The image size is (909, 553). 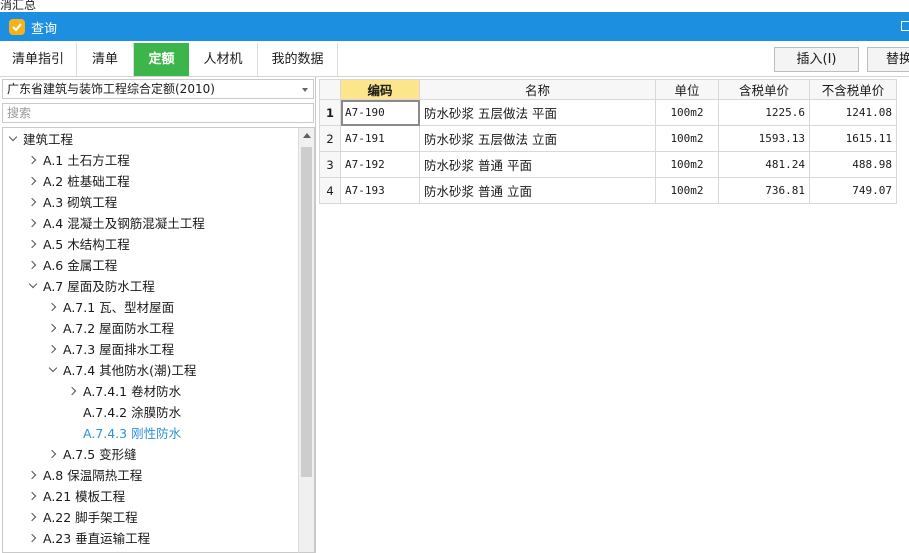 What do you see at coordinates (853, 164) in the screenshot?
I see `cell-notax-price: 488.98` at bounding box center [853, 164].